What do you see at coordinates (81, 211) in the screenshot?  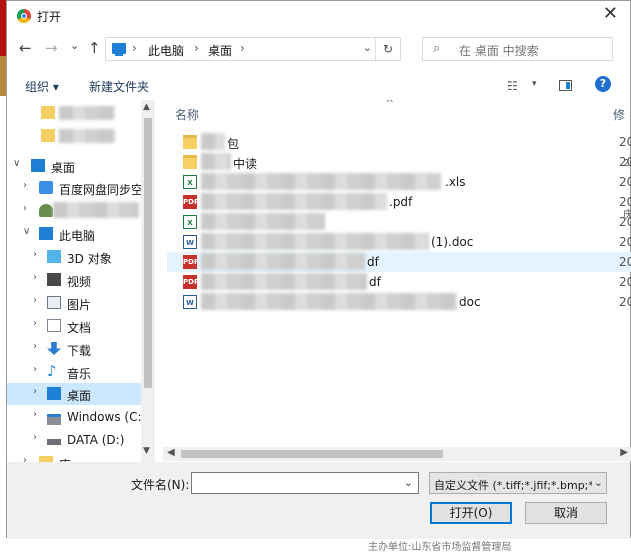 I see `sidebar-item-user: ›` at bounding box center [81, 211].